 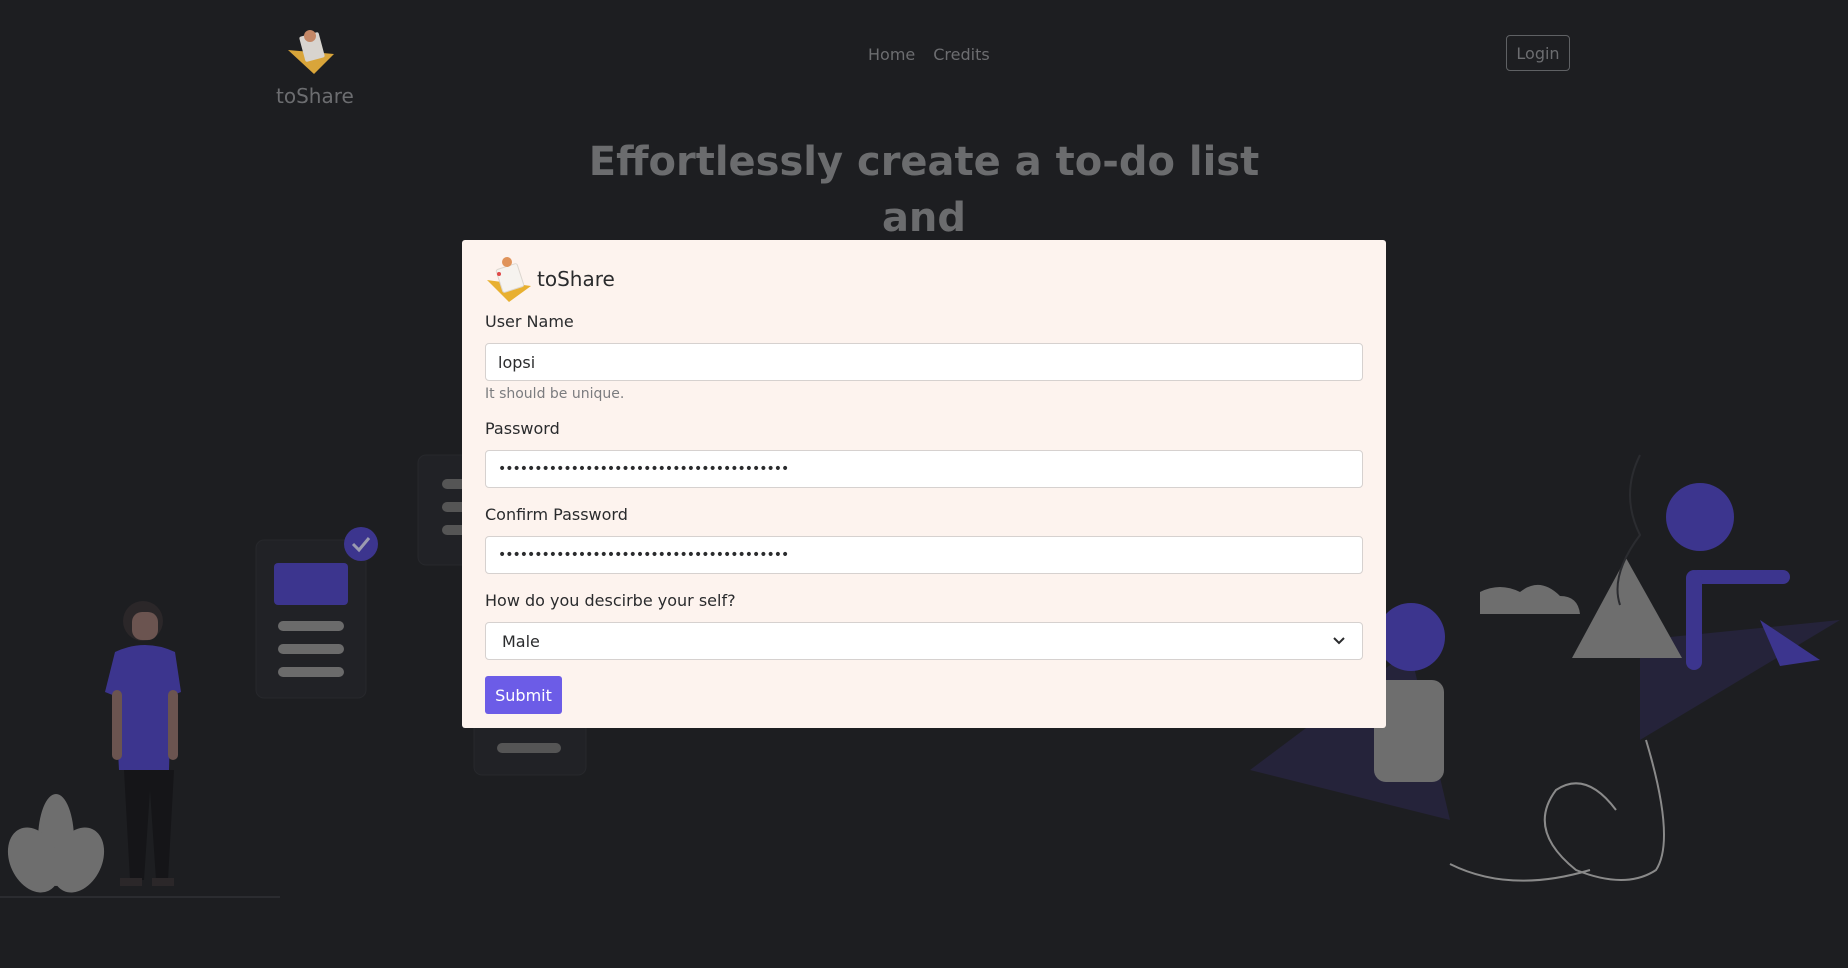 I want to click on describe-selected-value: Male, so click(x=521, y=641).